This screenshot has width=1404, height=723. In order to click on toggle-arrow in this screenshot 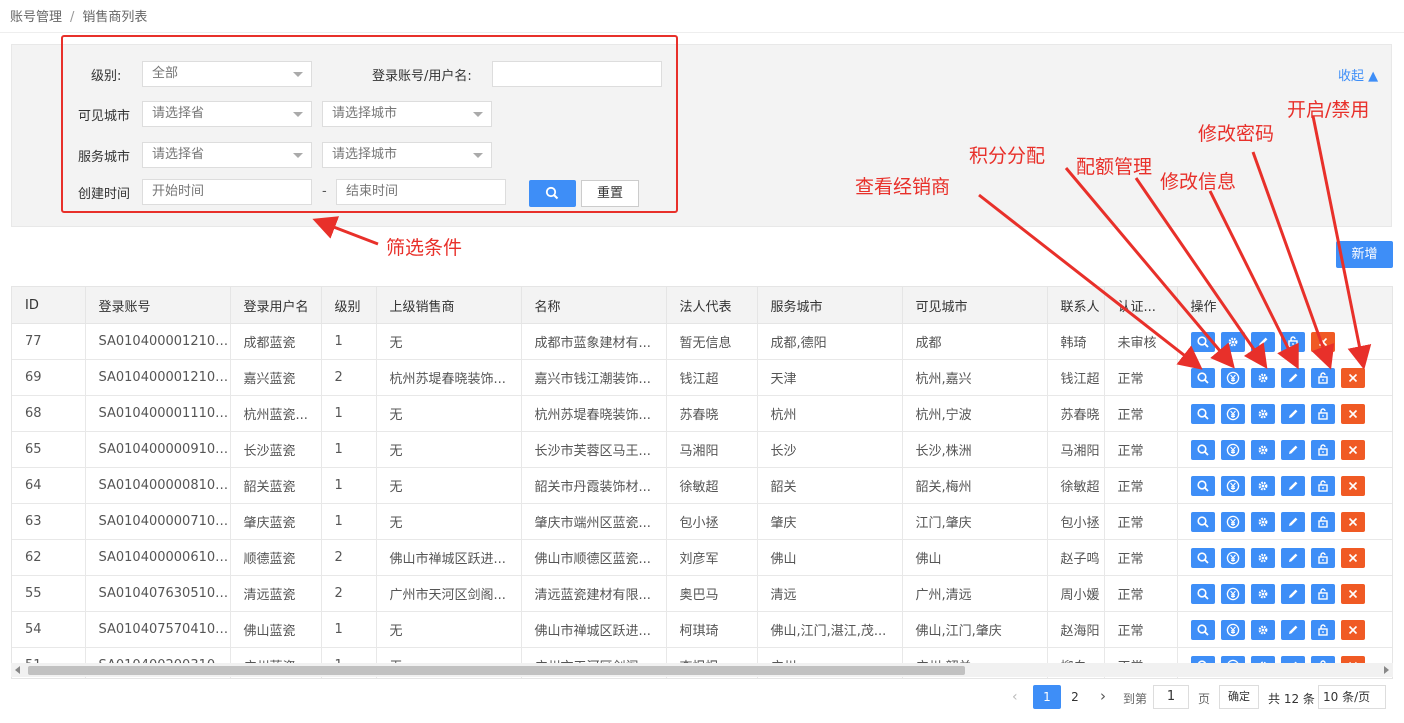, I will do `click(1341, 242)`.